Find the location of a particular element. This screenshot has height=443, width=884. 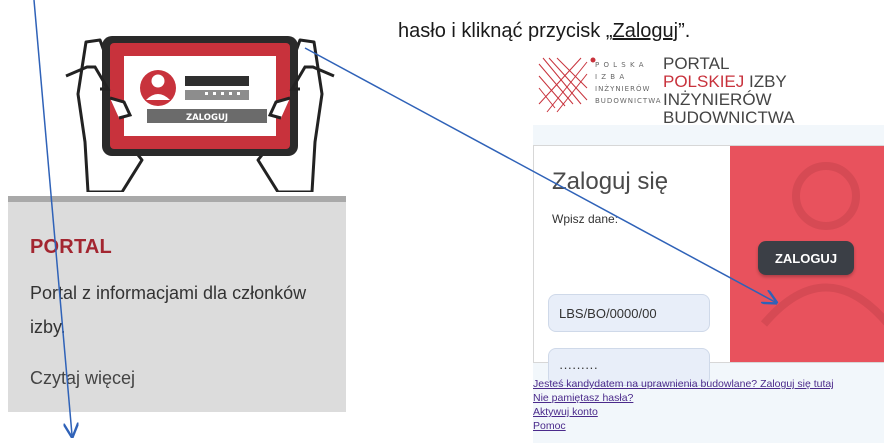

logo-line-4: BUDOWNICTWA is located at coordinates (628, 101).